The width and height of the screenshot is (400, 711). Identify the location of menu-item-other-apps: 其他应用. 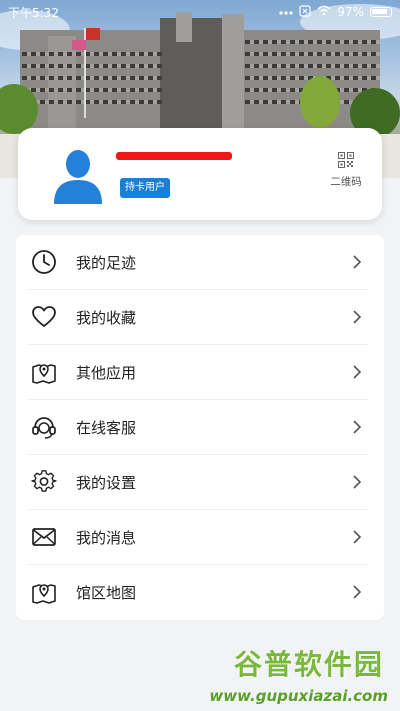
(200, 372).